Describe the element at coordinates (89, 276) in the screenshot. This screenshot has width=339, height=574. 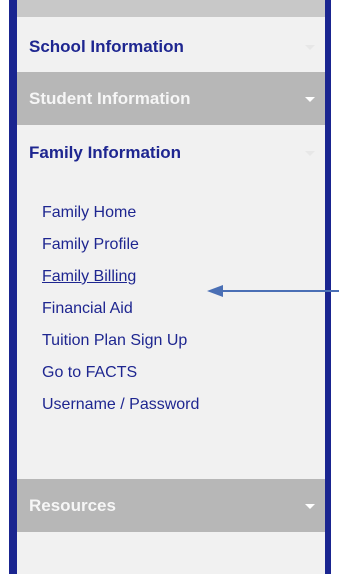
I see `family-billing-link: Family Billing` at that location.